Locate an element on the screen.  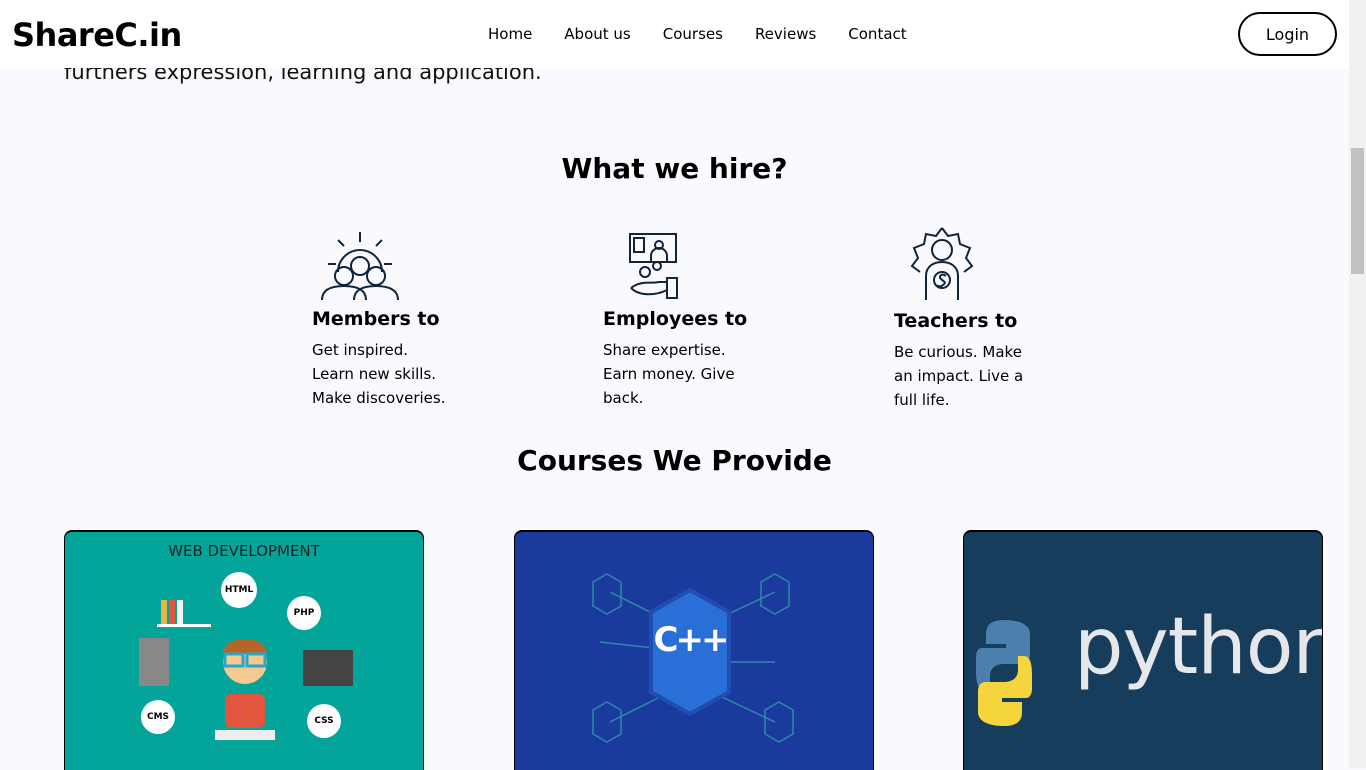
course-card-web-development: WEB DEVELOPMENT HTML PHP CMS CSS is located at coordinates (244, 650).